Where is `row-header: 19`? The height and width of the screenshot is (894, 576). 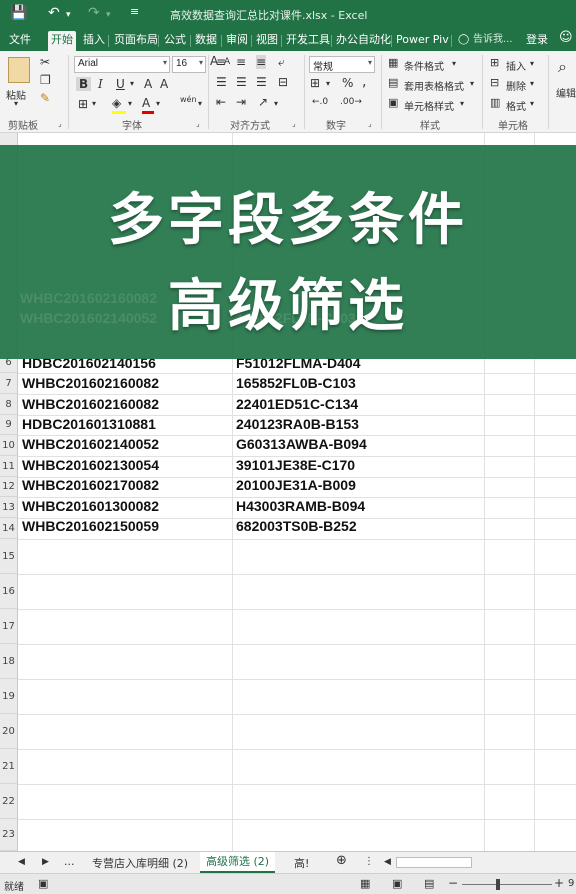 row-header: 19 is located at coordinates (9, 696).